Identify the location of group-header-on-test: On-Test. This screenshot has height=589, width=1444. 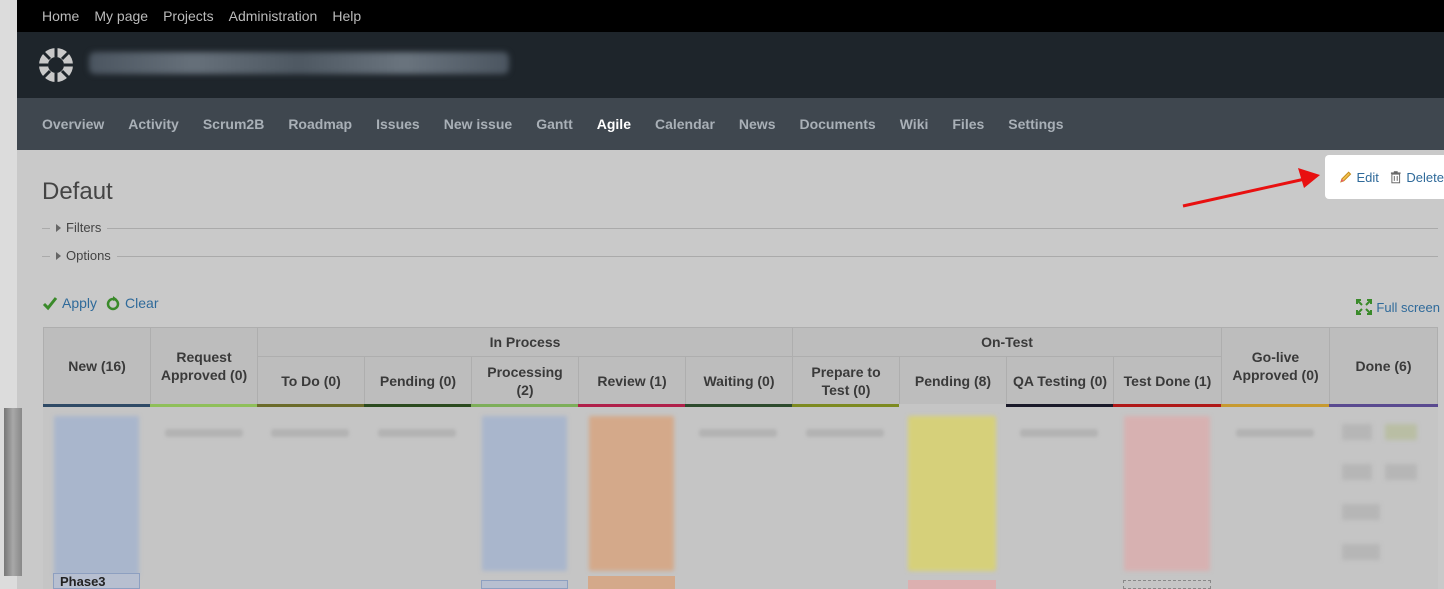
(1007, 342).